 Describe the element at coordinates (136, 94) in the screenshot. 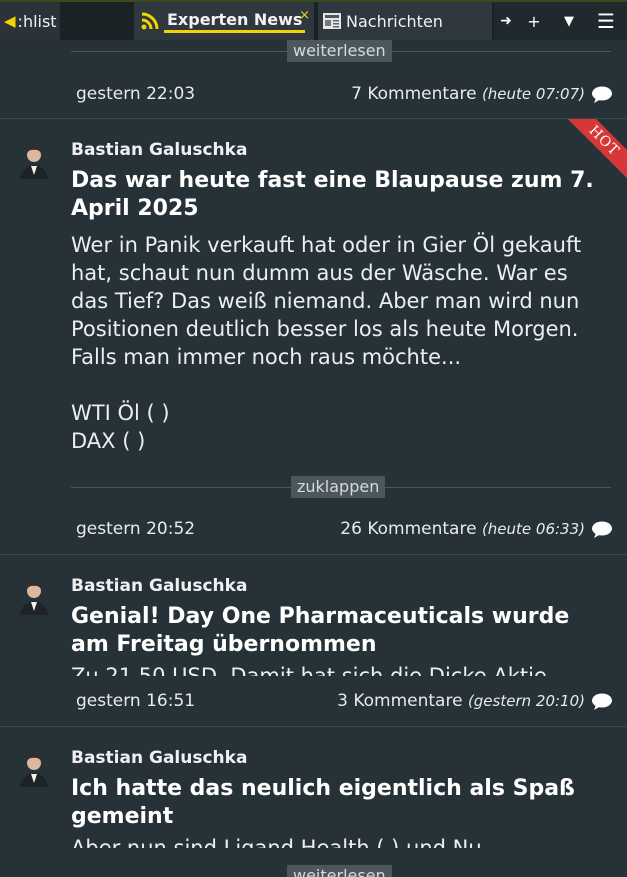

I see `post-time: gestern 22:03` at that location.